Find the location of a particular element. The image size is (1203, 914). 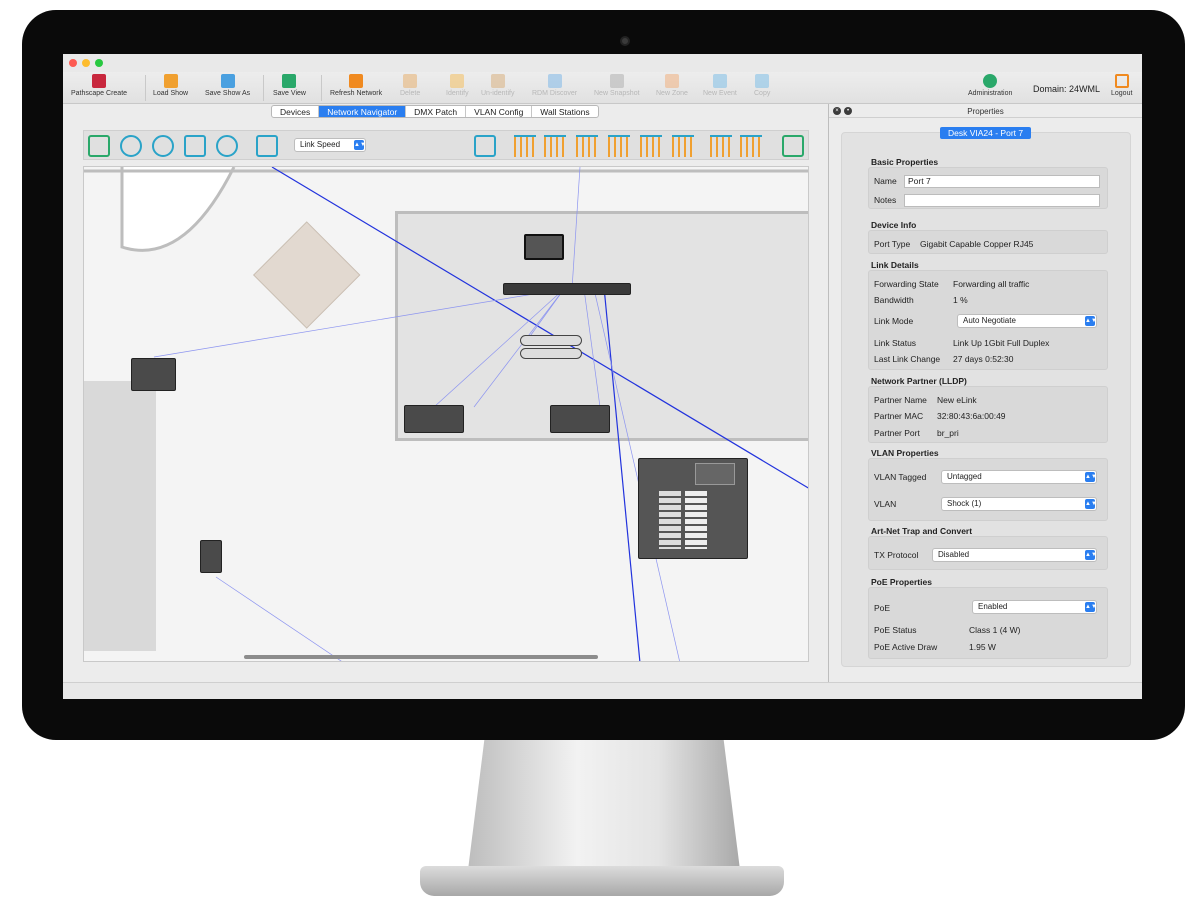

poe-draw-label: PoE Active Draw is located at coordinates (906, 647).